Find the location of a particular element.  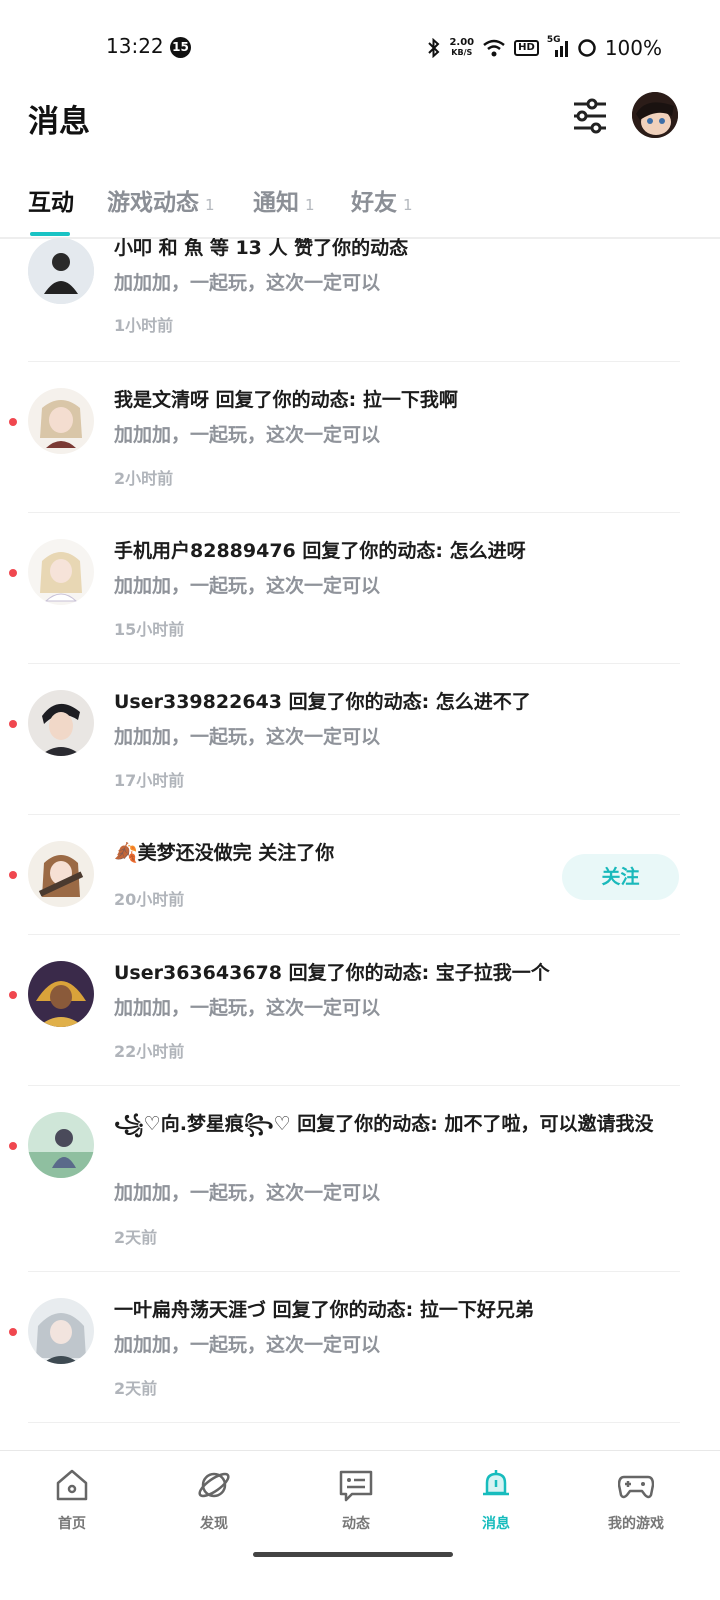

tab-notifications: 通知 1 is located at coordinates (284, 200).